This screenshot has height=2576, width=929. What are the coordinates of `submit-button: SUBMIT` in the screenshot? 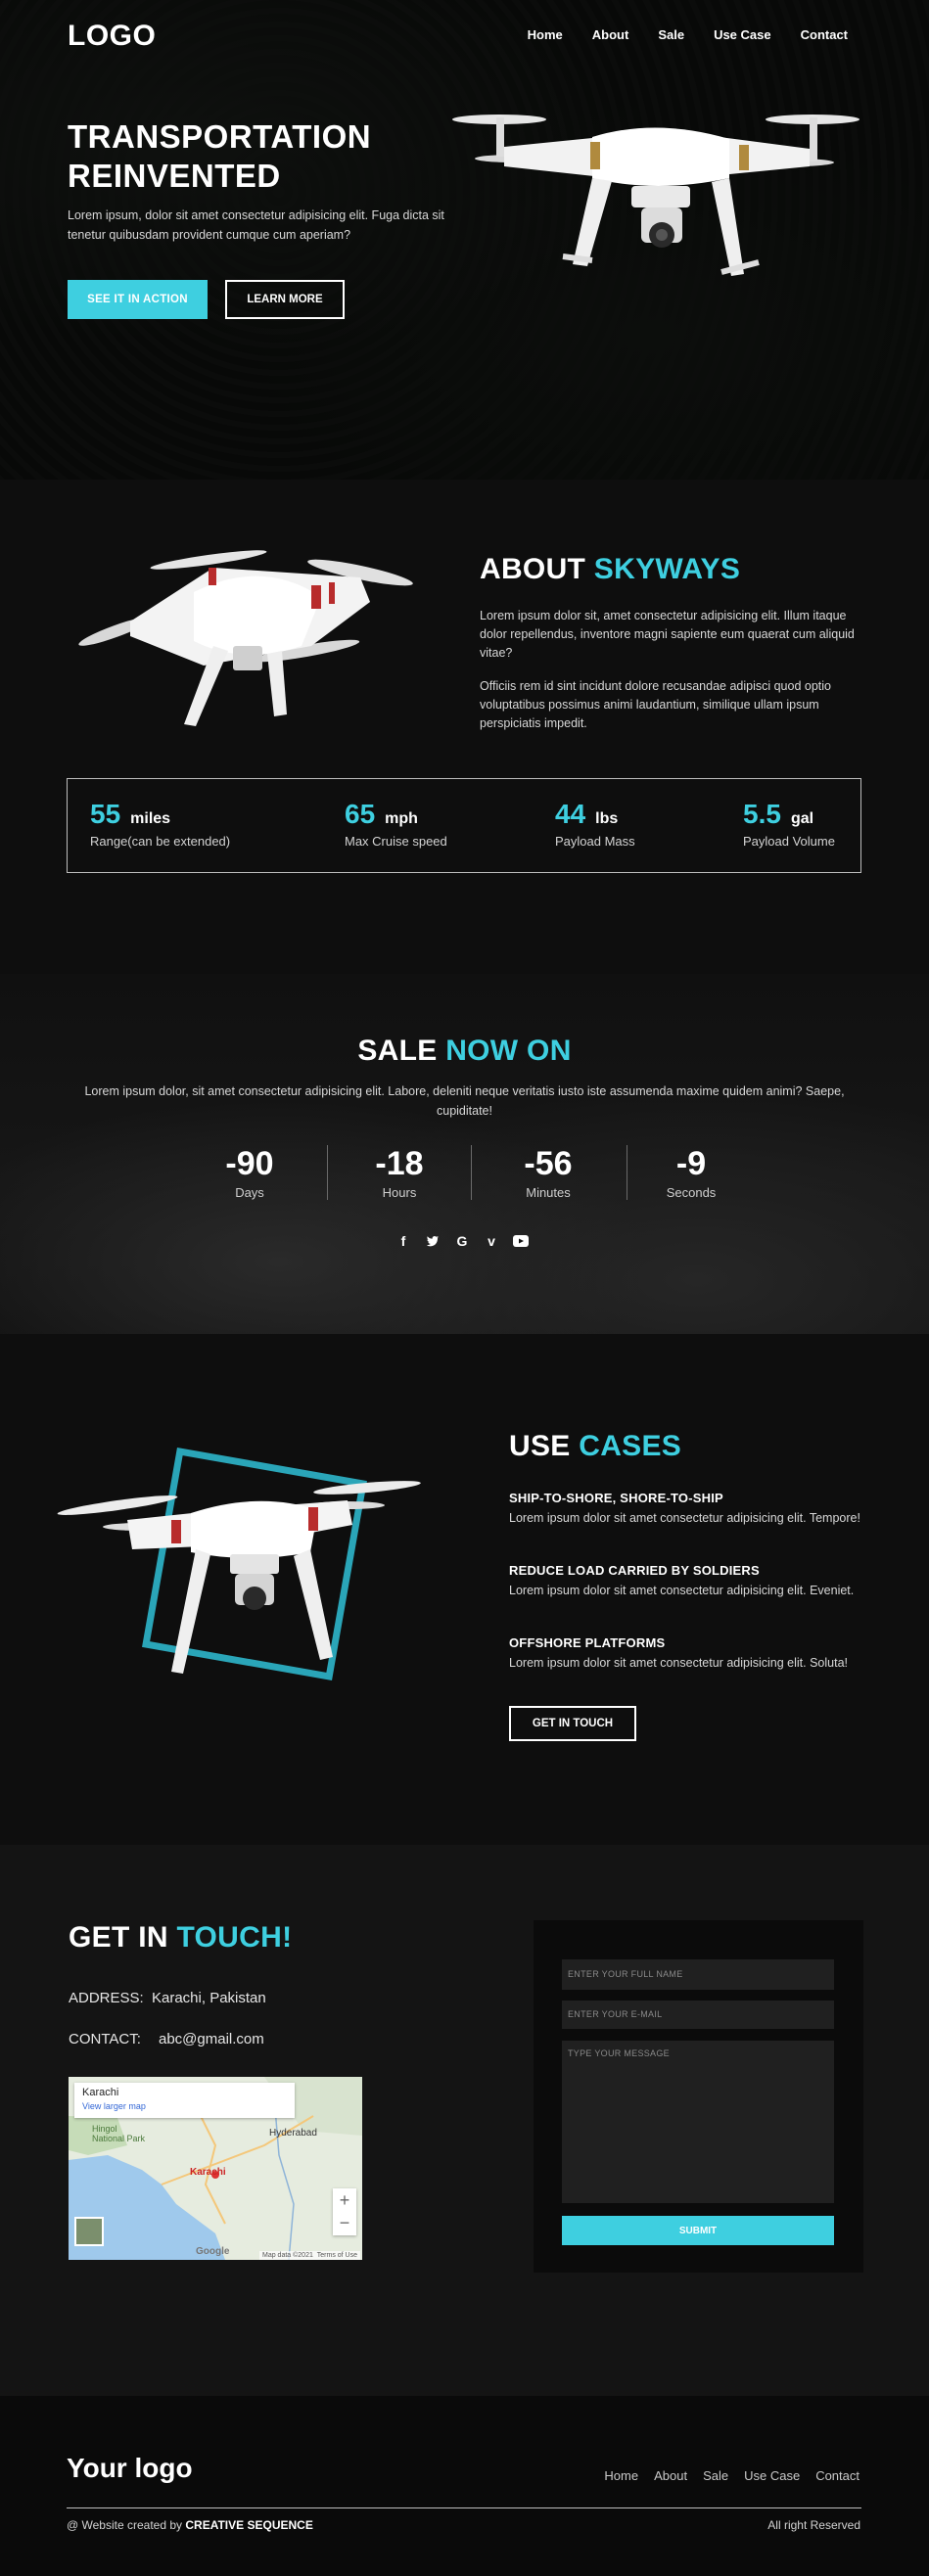 It's located at (698, 2231).